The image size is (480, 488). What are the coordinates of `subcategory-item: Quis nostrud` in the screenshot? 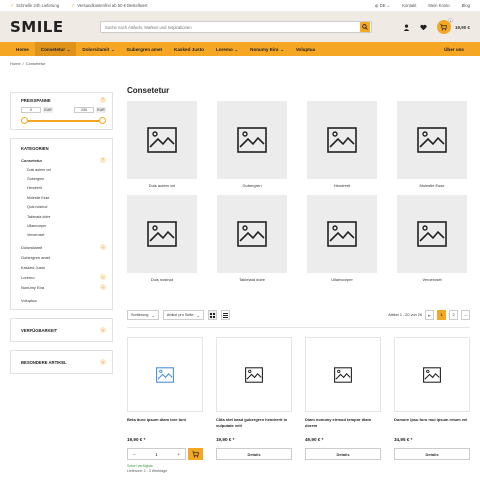 It's located at (61, 207).